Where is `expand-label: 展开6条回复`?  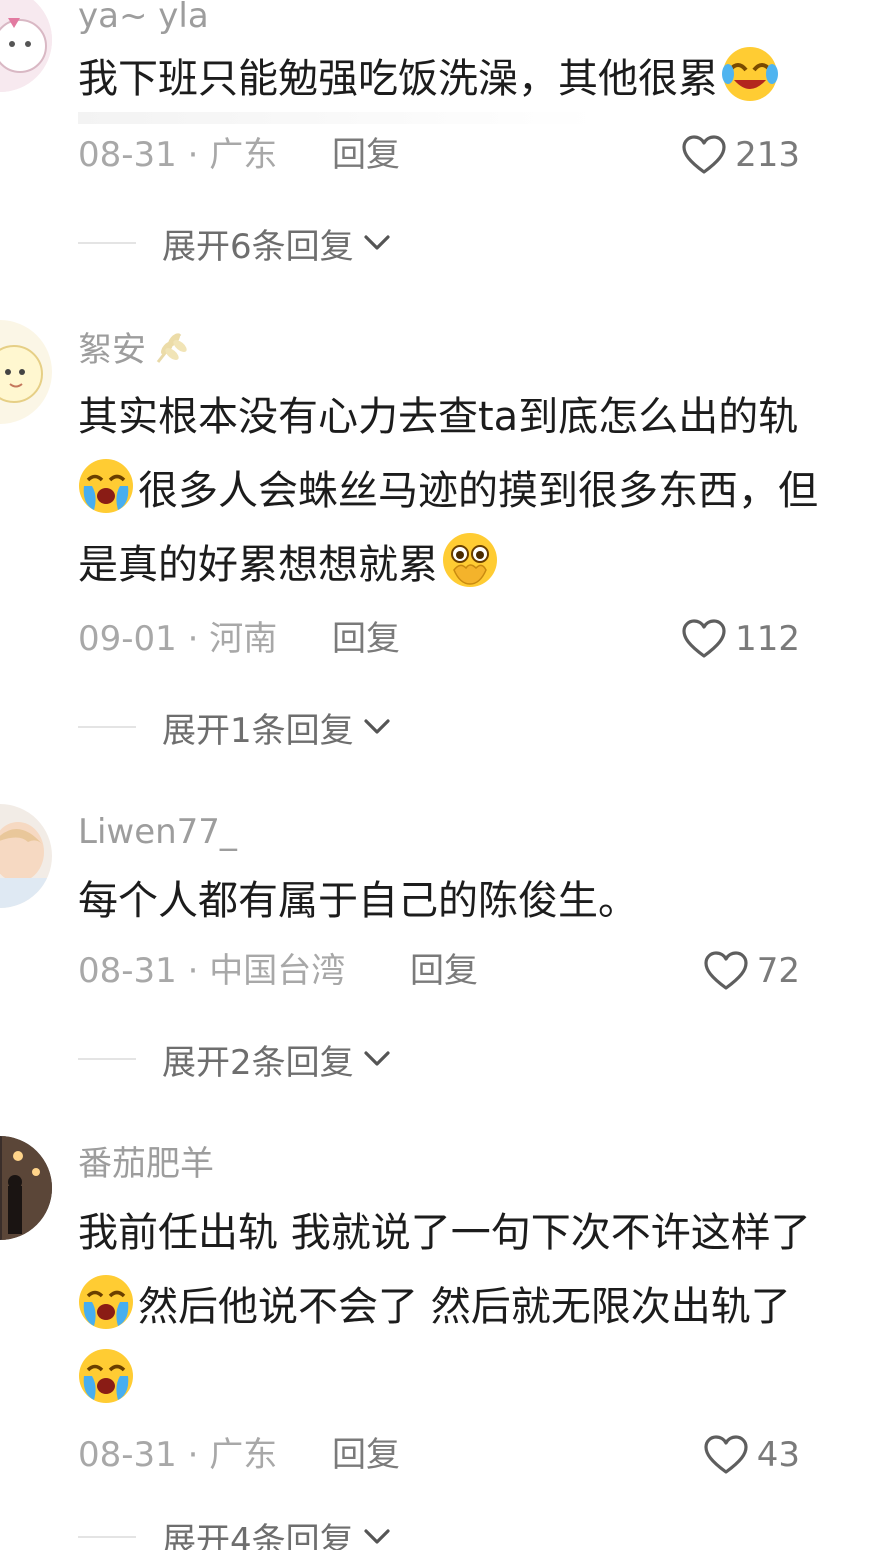
expand-label: 展开6条回复 is located at coordinates (258, 246).